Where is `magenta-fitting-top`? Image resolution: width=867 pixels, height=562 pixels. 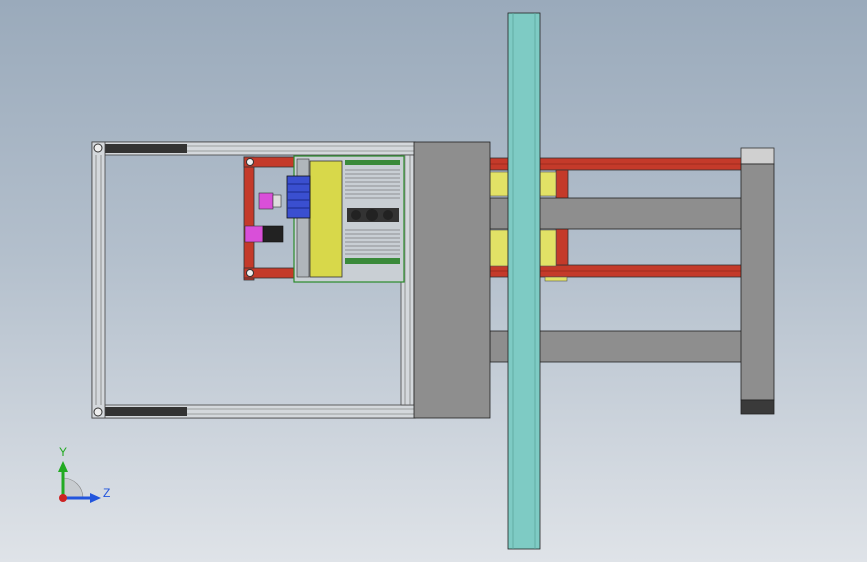
magenta-fitting-top is located at coordinates (270, 201).